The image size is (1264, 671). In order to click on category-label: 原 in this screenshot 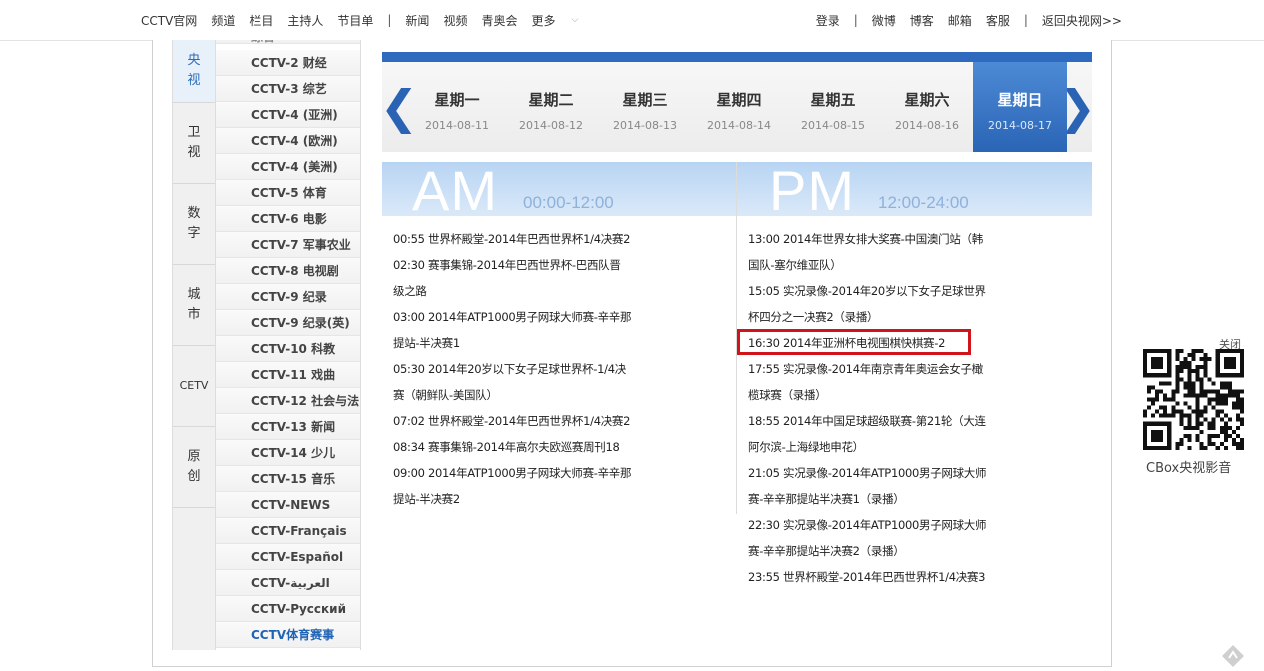, I will do `click(194, 456)`.